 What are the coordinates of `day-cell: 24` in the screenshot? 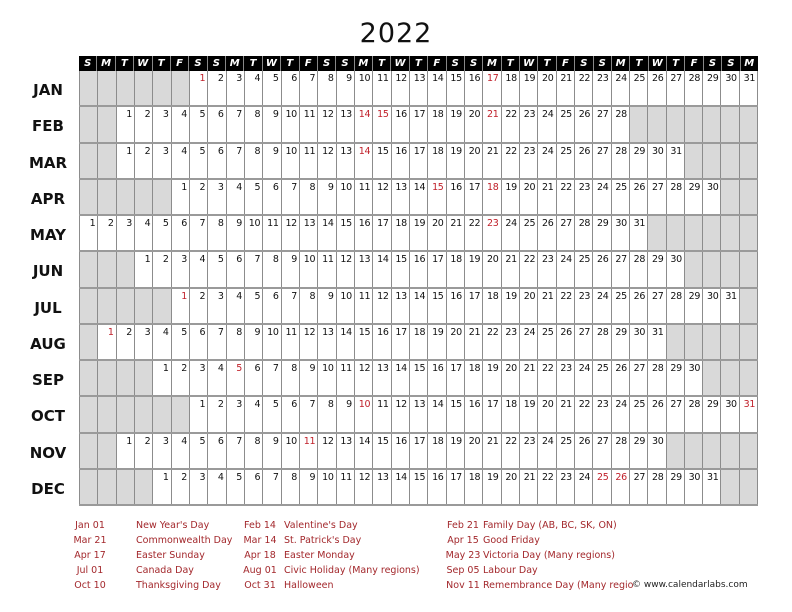 It's located at (620, 88).